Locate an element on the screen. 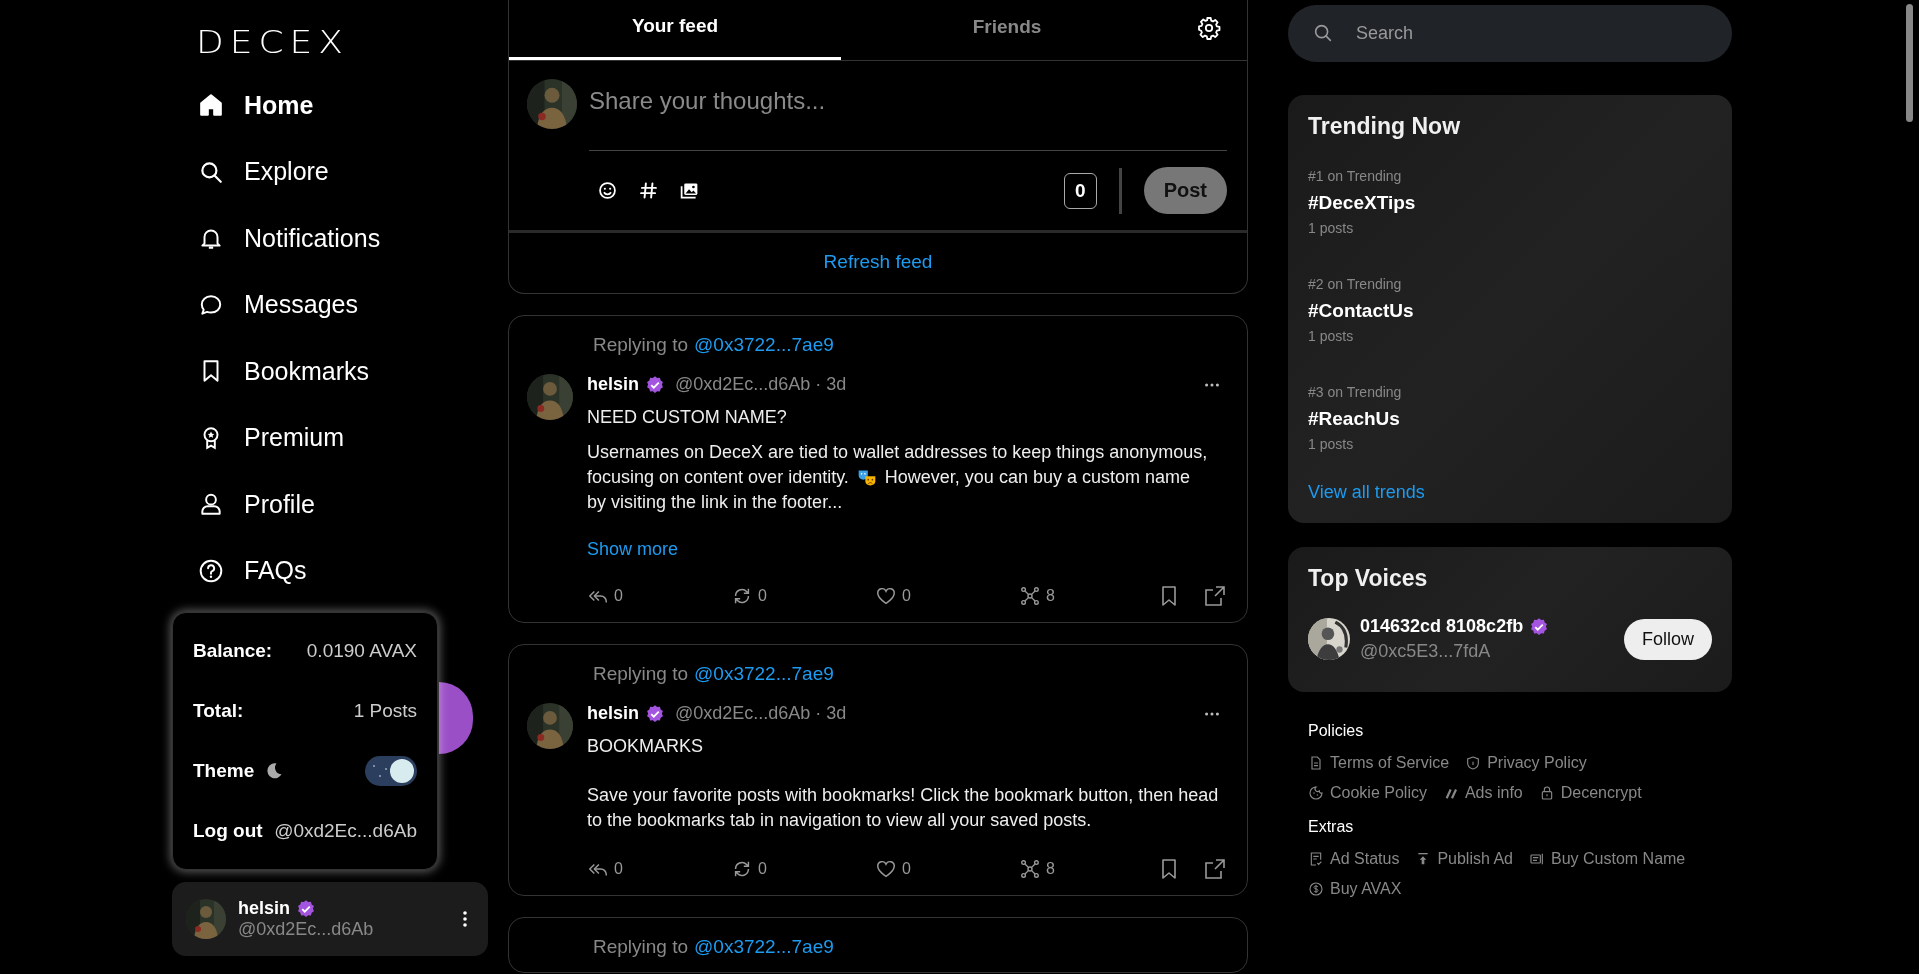 The width and height of the screenshot is (1919, 974). feed-tab: Your feed is located at coordinates (675, 30).